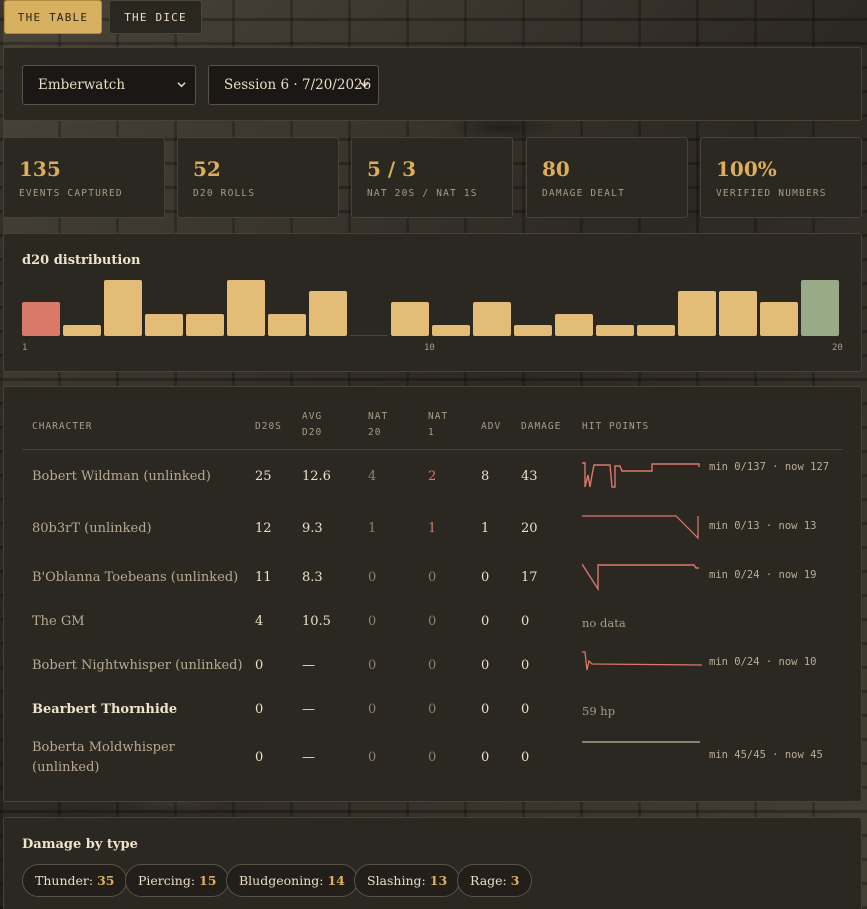 Image resolution: width=867 pixels, height=909 pixels. Describe the element at coordinates (485, 476) in the screenshot. I see `adv-value: 8` at that location.